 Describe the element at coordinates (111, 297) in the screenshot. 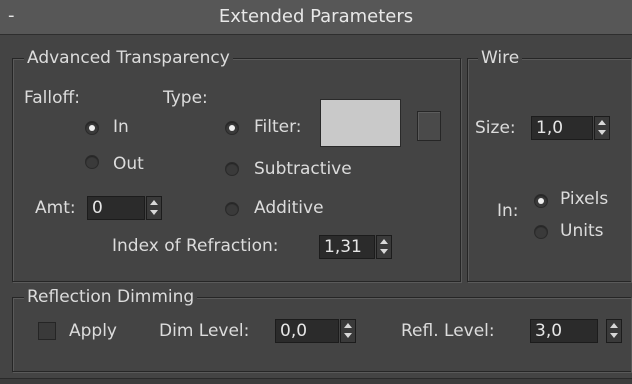

I see `reflection-dimming-title: Reflection Dimming` at that location.